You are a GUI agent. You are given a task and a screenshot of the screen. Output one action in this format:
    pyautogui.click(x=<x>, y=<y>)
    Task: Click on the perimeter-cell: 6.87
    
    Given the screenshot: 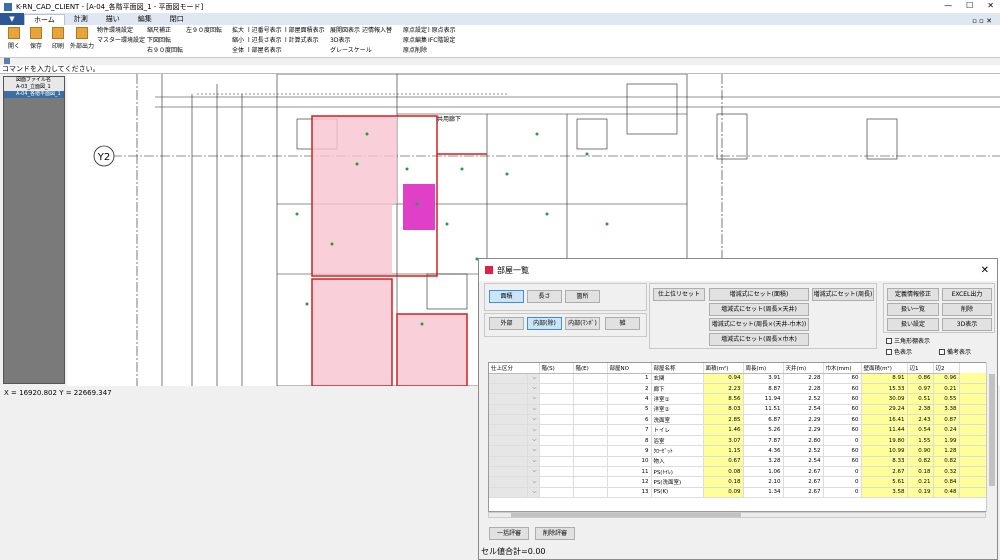 What is the action you would take?
    pyautogui.click(x=763, y=420)
    